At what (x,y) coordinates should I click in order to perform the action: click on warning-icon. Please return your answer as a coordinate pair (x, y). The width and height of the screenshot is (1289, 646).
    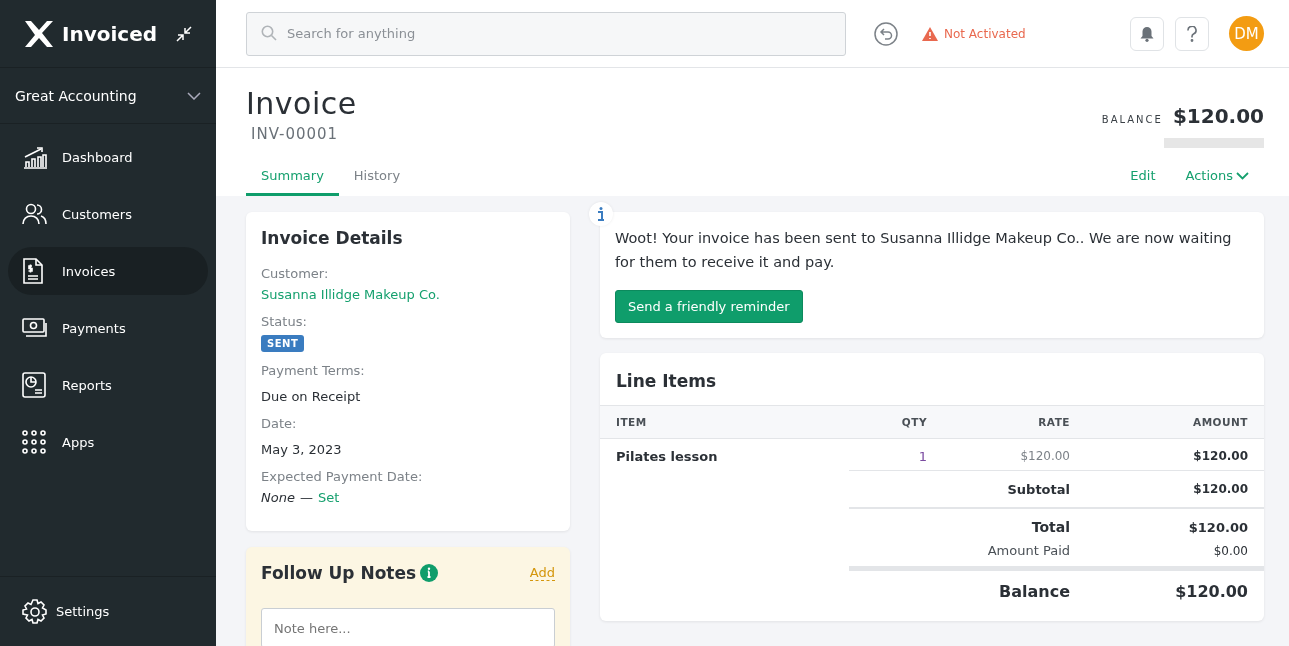
    Looking at the image, I should click on (930, 33).